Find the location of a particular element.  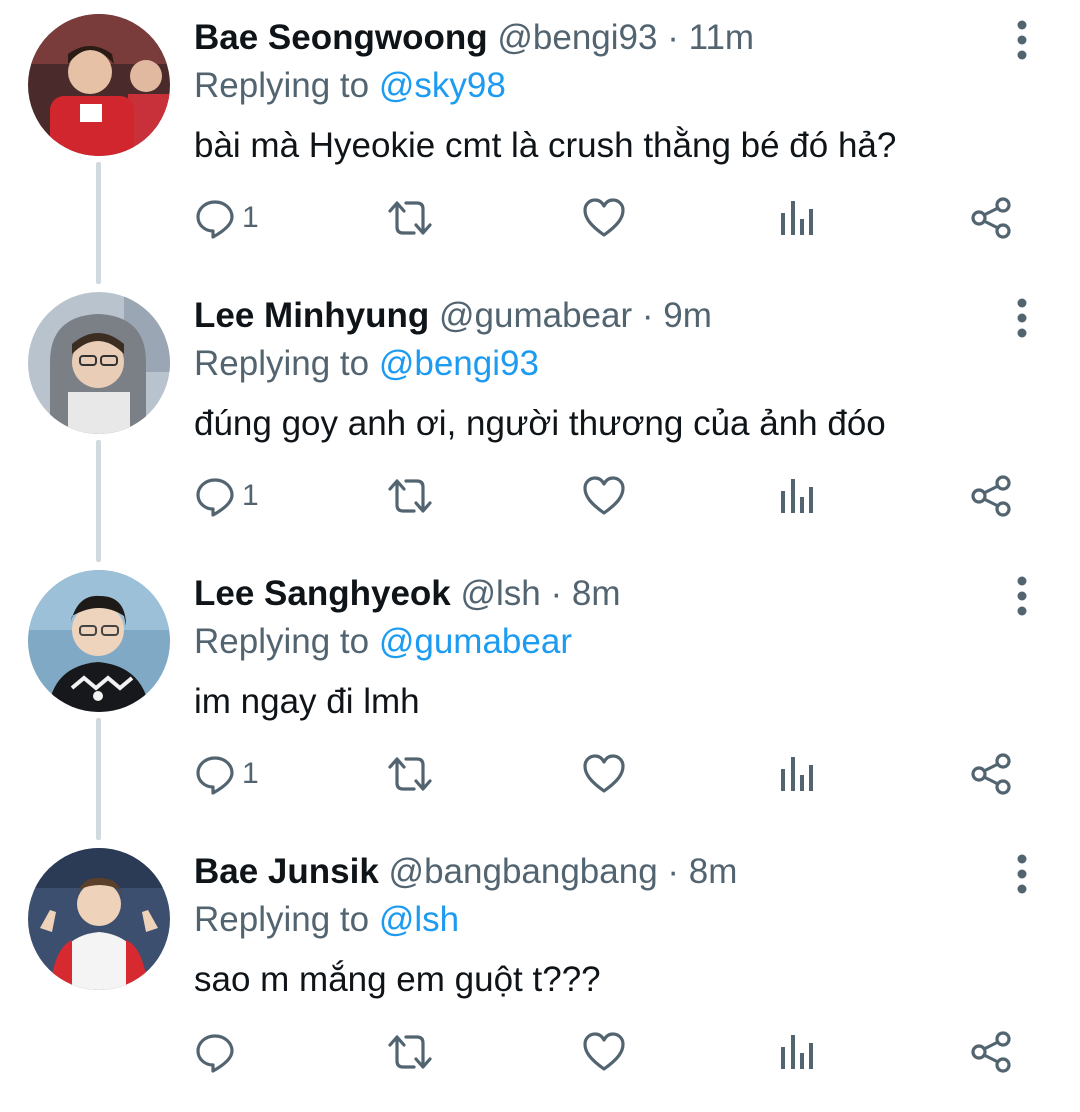

replying-to: Replying to @gumabear is located at coordinates (383, 642).